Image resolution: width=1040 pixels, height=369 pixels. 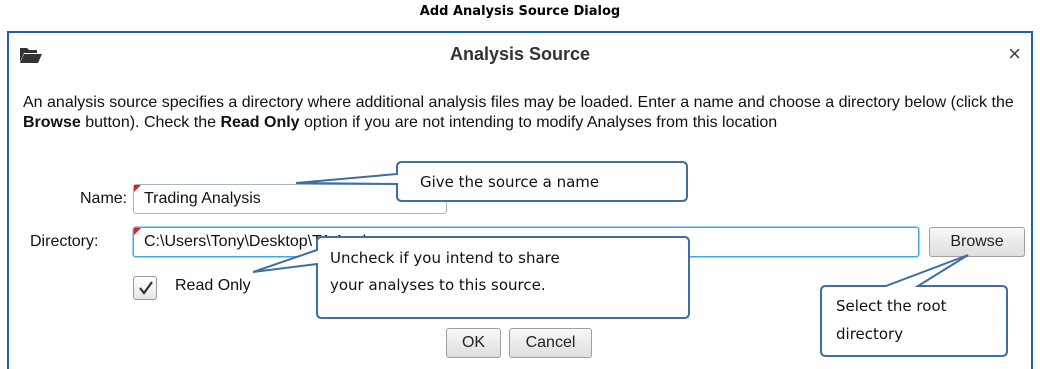 What do you see at coordinates (202, 198) in the screenshot?
I see `name-field-value: Trading Analysis` at bounding box center [202, 198].